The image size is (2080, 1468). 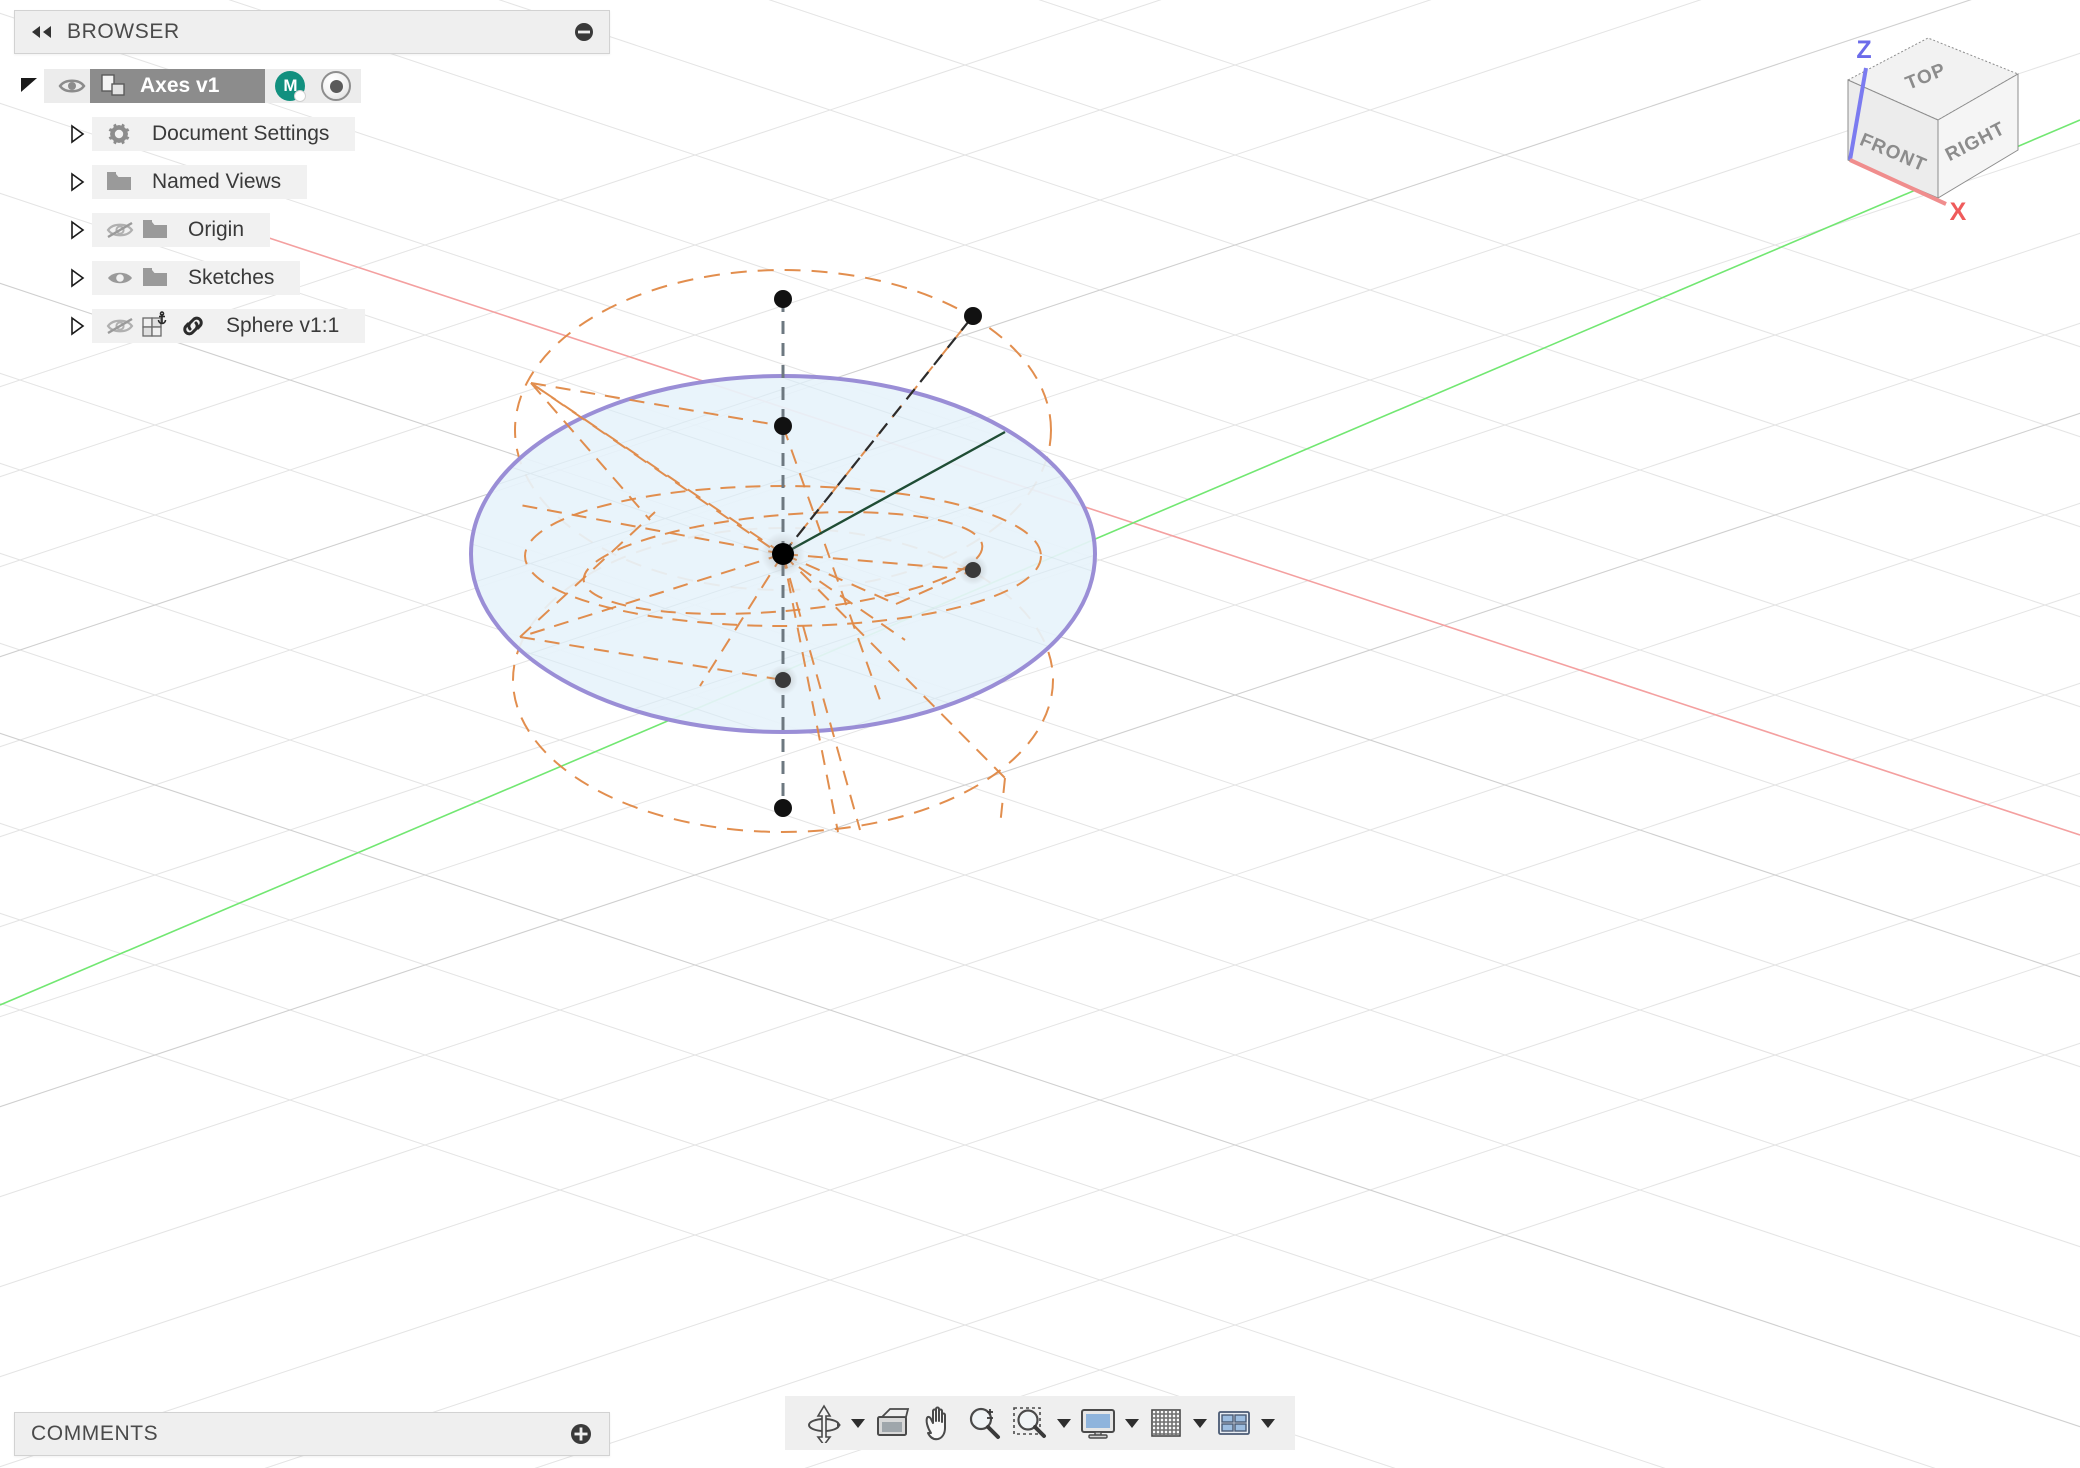 I want to click on tree-node-axes-selected: Axes v1, so click(x=178, y=86).